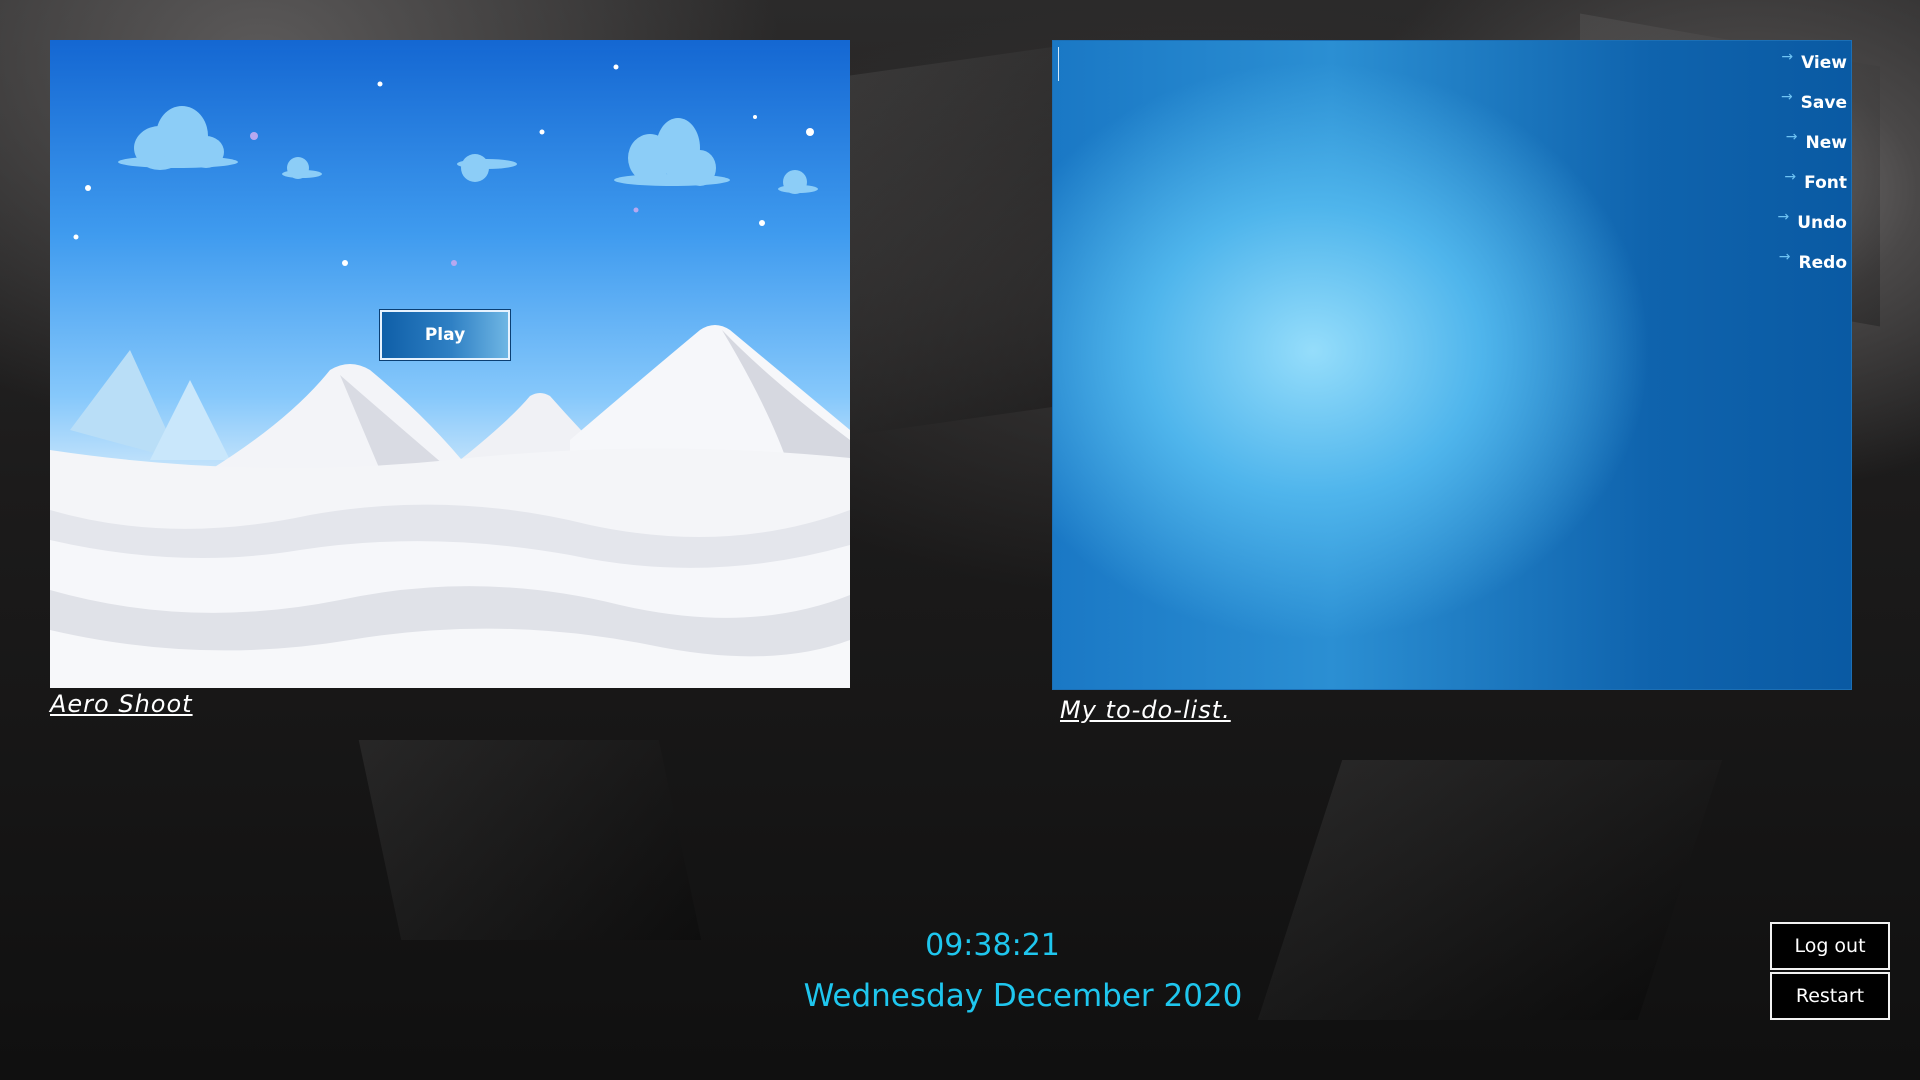  Describe the element at coordinates (1145, 710) in the screenshot. I see `todo-title-link: My to-do-list.` at that location.